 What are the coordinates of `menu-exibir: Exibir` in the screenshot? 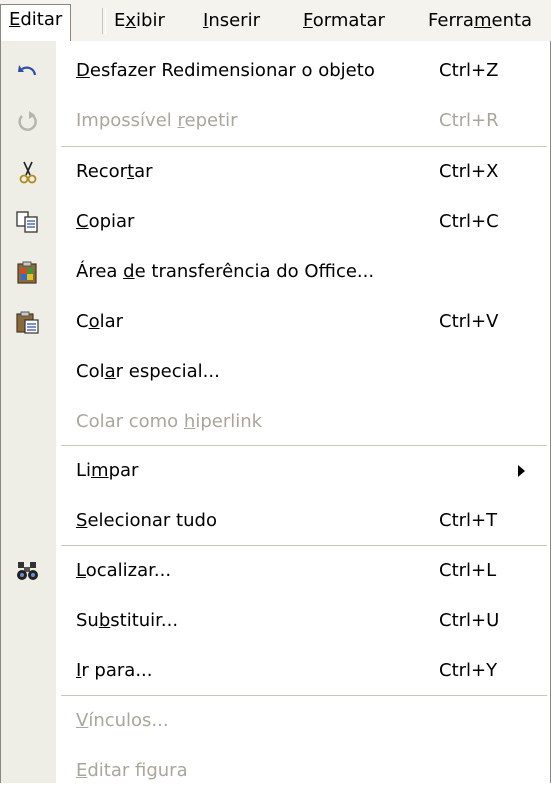 It's located at (139, 21).